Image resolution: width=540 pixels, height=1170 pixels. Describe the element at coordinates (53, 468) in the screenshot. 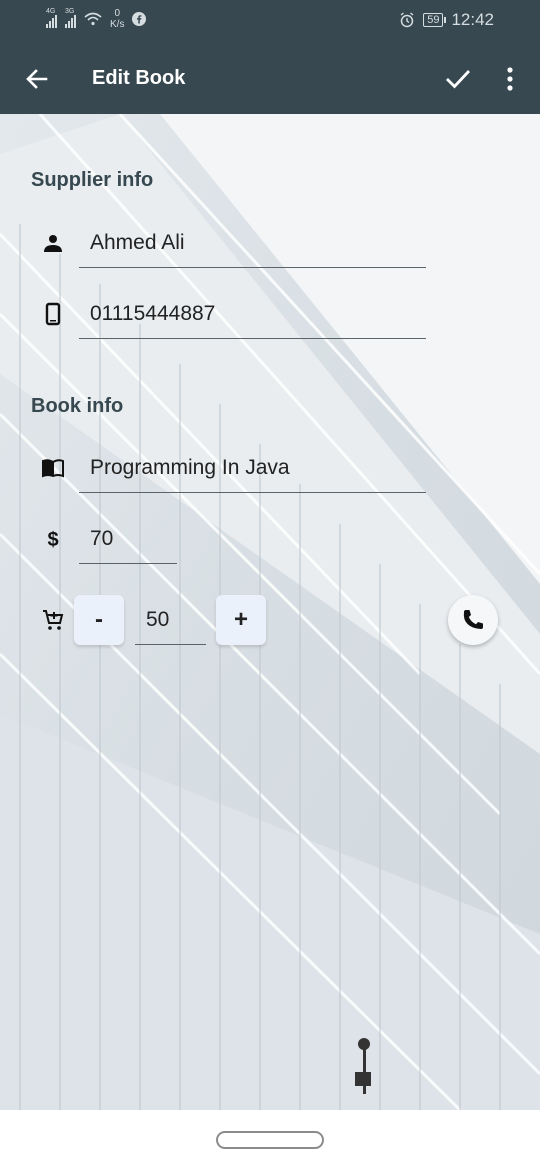

I see `book-icon` at that location.